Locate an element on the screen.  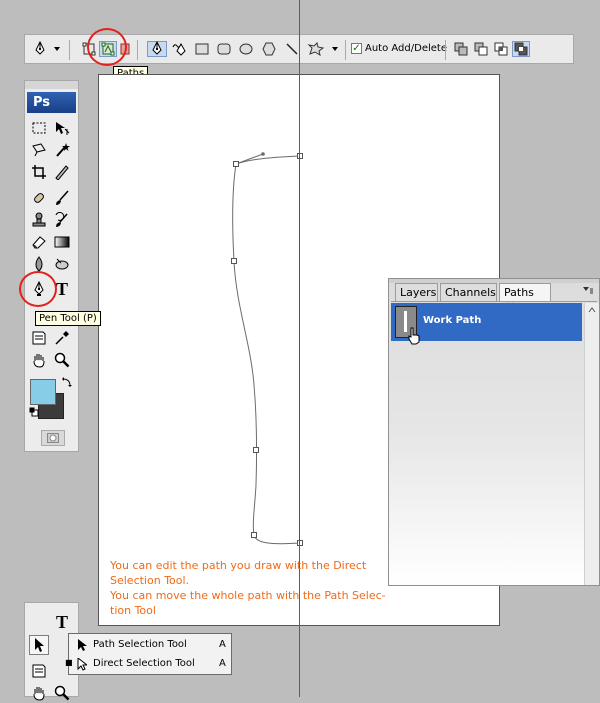
magic-wand-tool-icon is located at coordinates (62, 150).